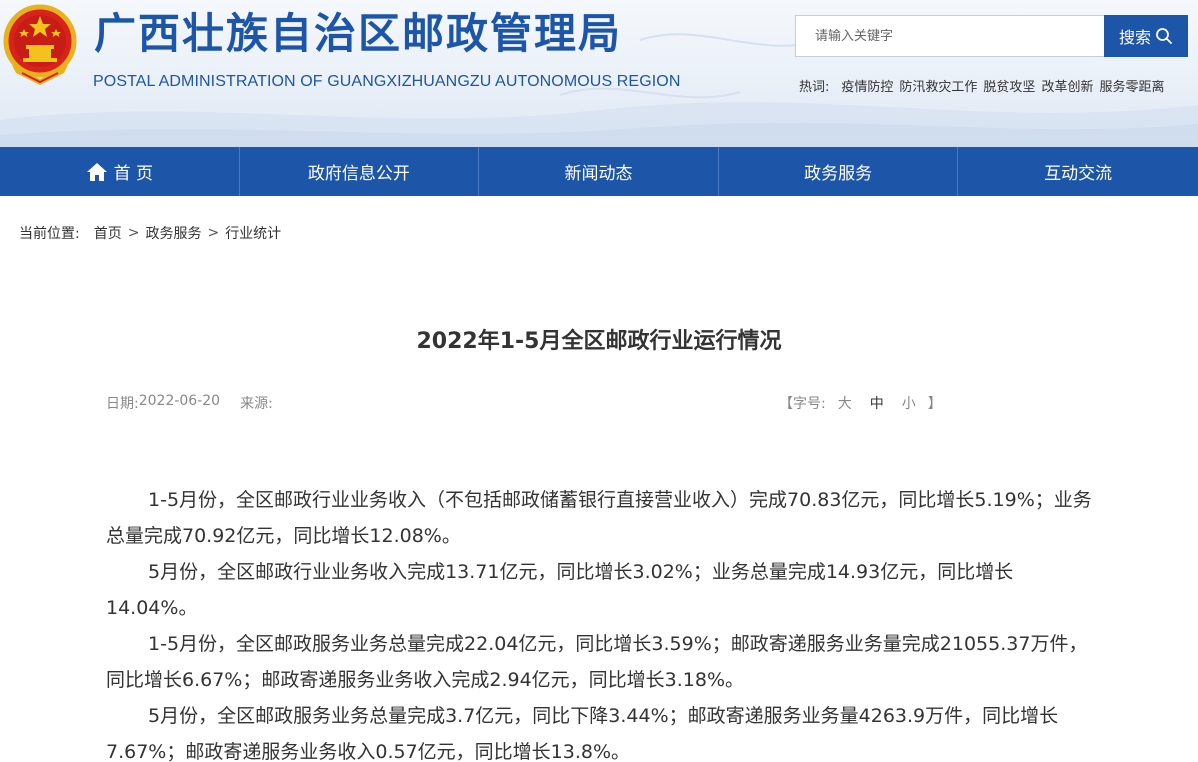 The width and height of the screenshot is (1198, 762). I want to click on search-button-label: 搜索, so click(1134, 37).